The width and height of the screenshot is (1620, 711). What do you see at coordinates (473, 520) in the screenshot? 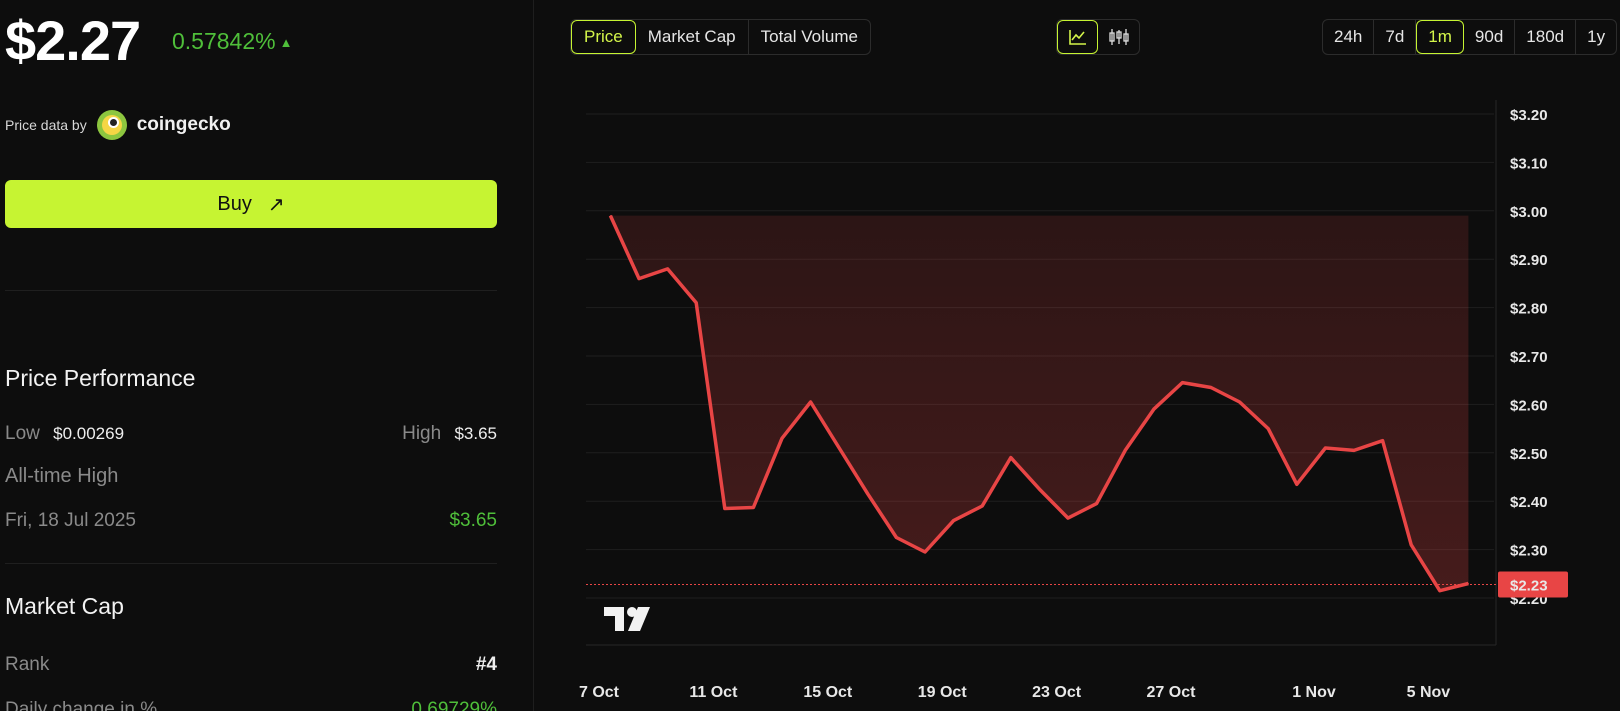
I see `ath-value: $3.65` at bounding box center [473, 520].